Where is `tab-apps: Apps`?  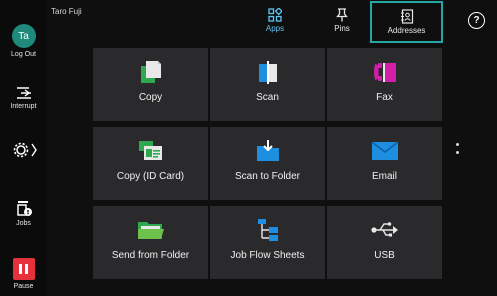
tab-apps: Apps is located at coordinates (275, 23).